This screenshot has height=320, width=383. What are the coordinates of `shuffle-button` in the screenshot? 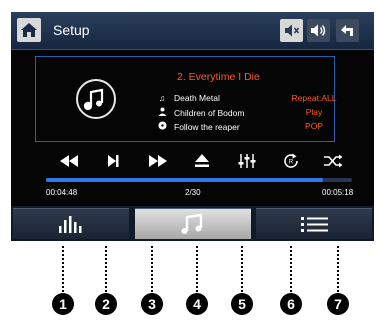 It's located at (333, 161).